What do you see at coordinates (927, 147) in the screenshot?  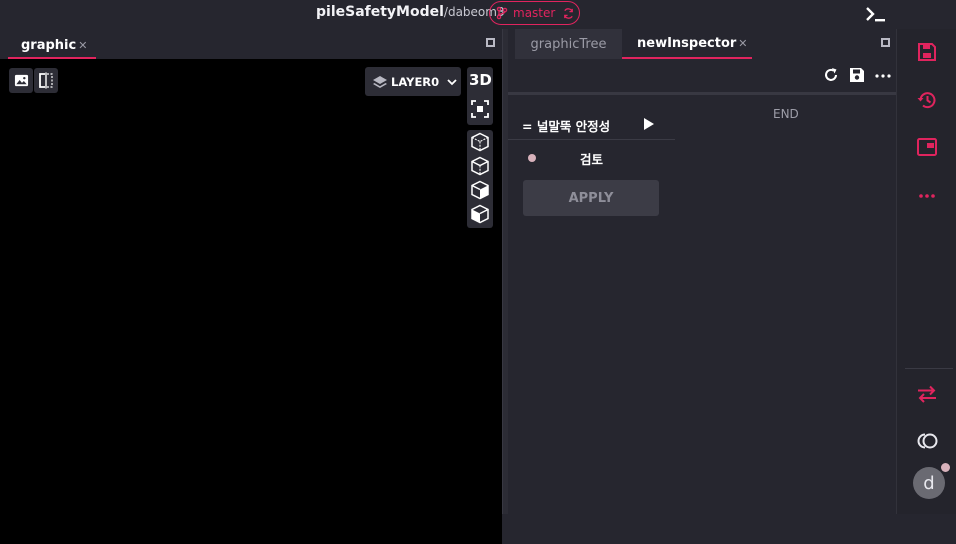 I see `window-icon` at bounding box center [927, 147].